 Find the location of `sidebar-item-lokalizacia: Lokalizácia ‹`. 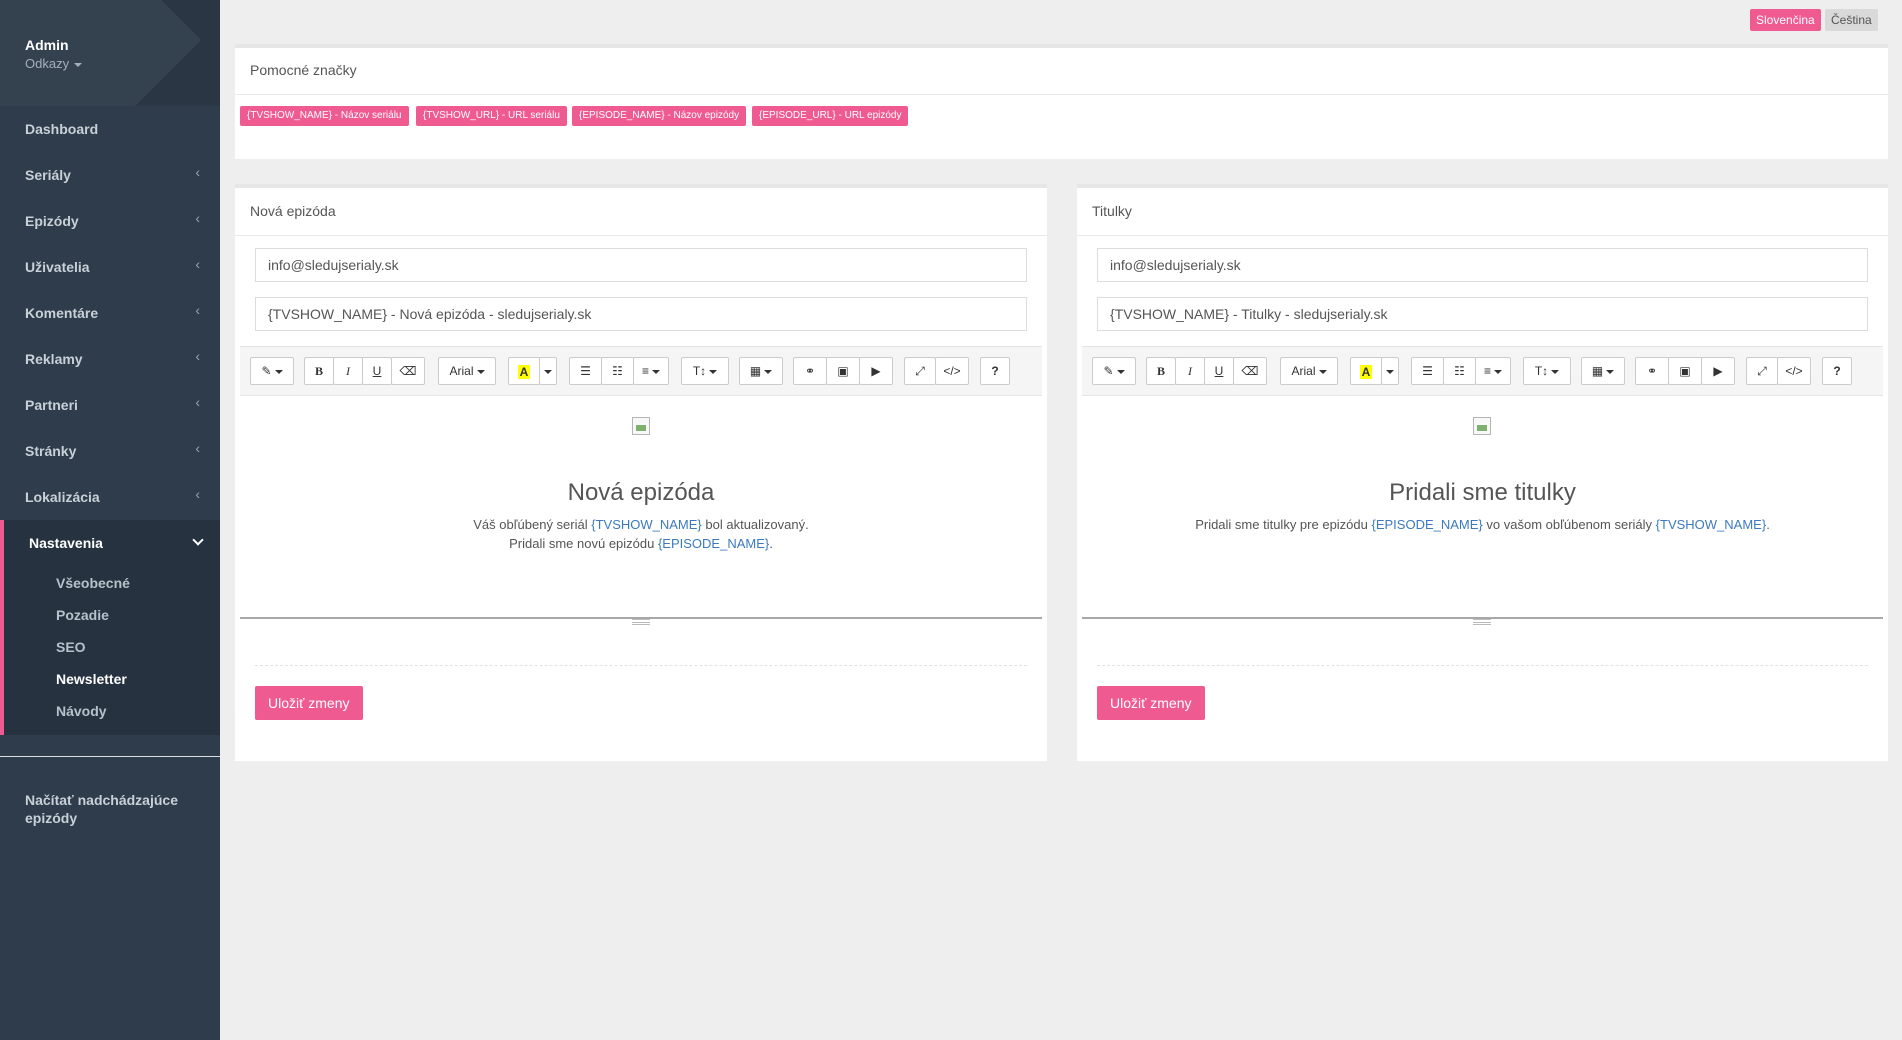

sidebar-item-lokalizacia: Lokalizácia ‹ is located at coordinates (110, 497).